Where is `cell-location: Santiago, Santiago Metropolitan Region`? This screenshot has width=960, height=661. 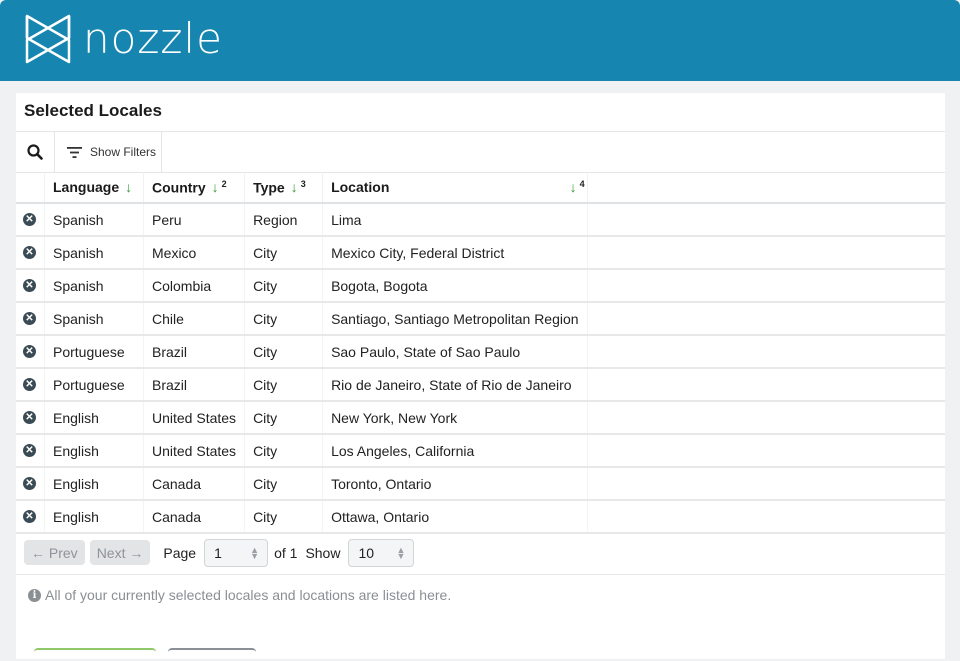
cell-location: Santiago, Santiago Metropolitan Region is located at coordinates (455, 319).